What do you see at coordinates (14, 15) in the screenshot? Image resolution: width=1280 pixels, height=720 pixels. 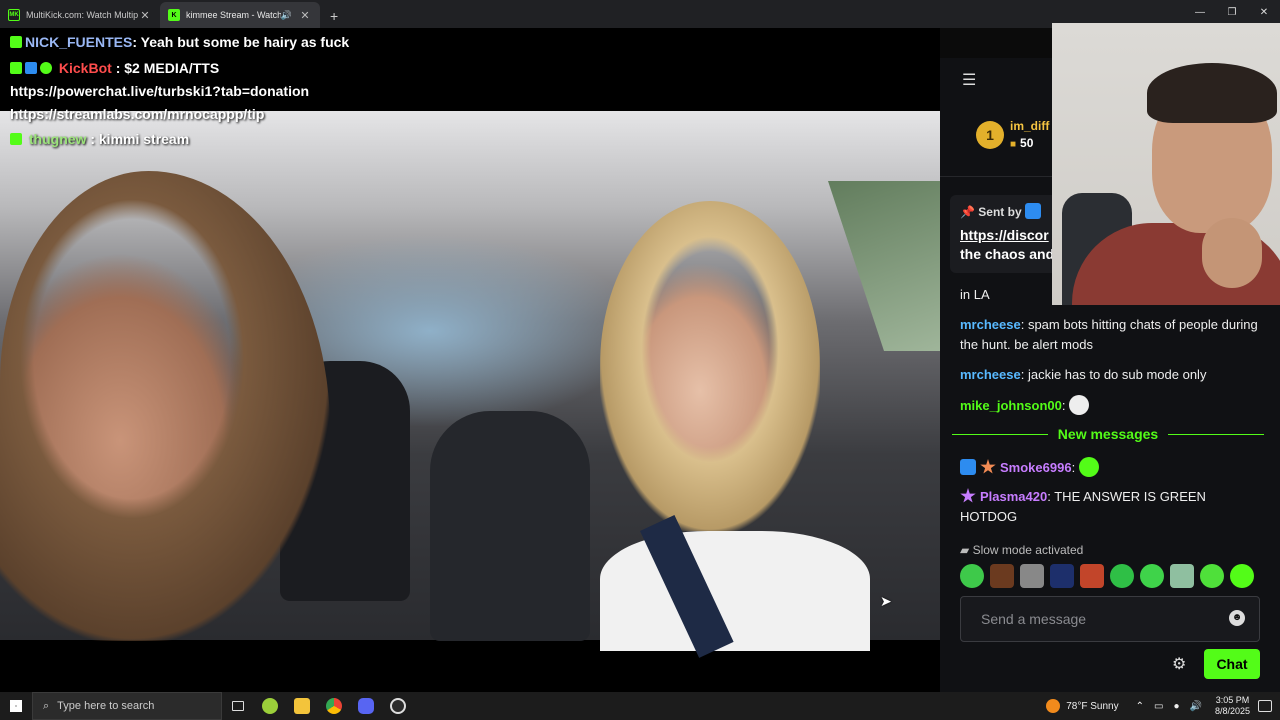 I see `multikick-favicon-icon: MK` at bounding box center [14, 15].